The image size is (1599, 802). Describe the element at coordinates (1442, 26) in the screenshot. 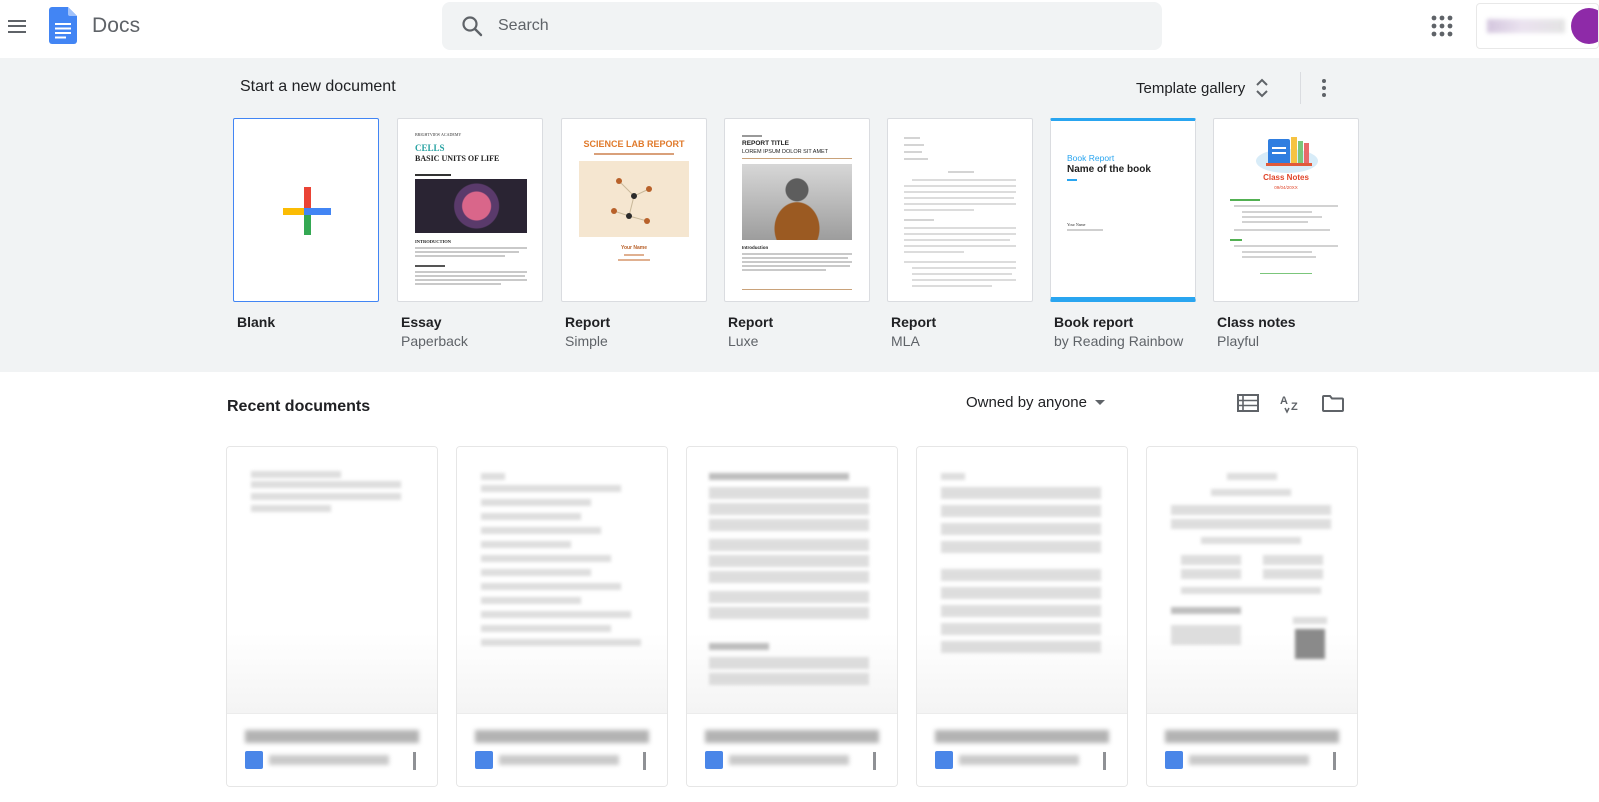

I see `apps-grid-icon` at that location.